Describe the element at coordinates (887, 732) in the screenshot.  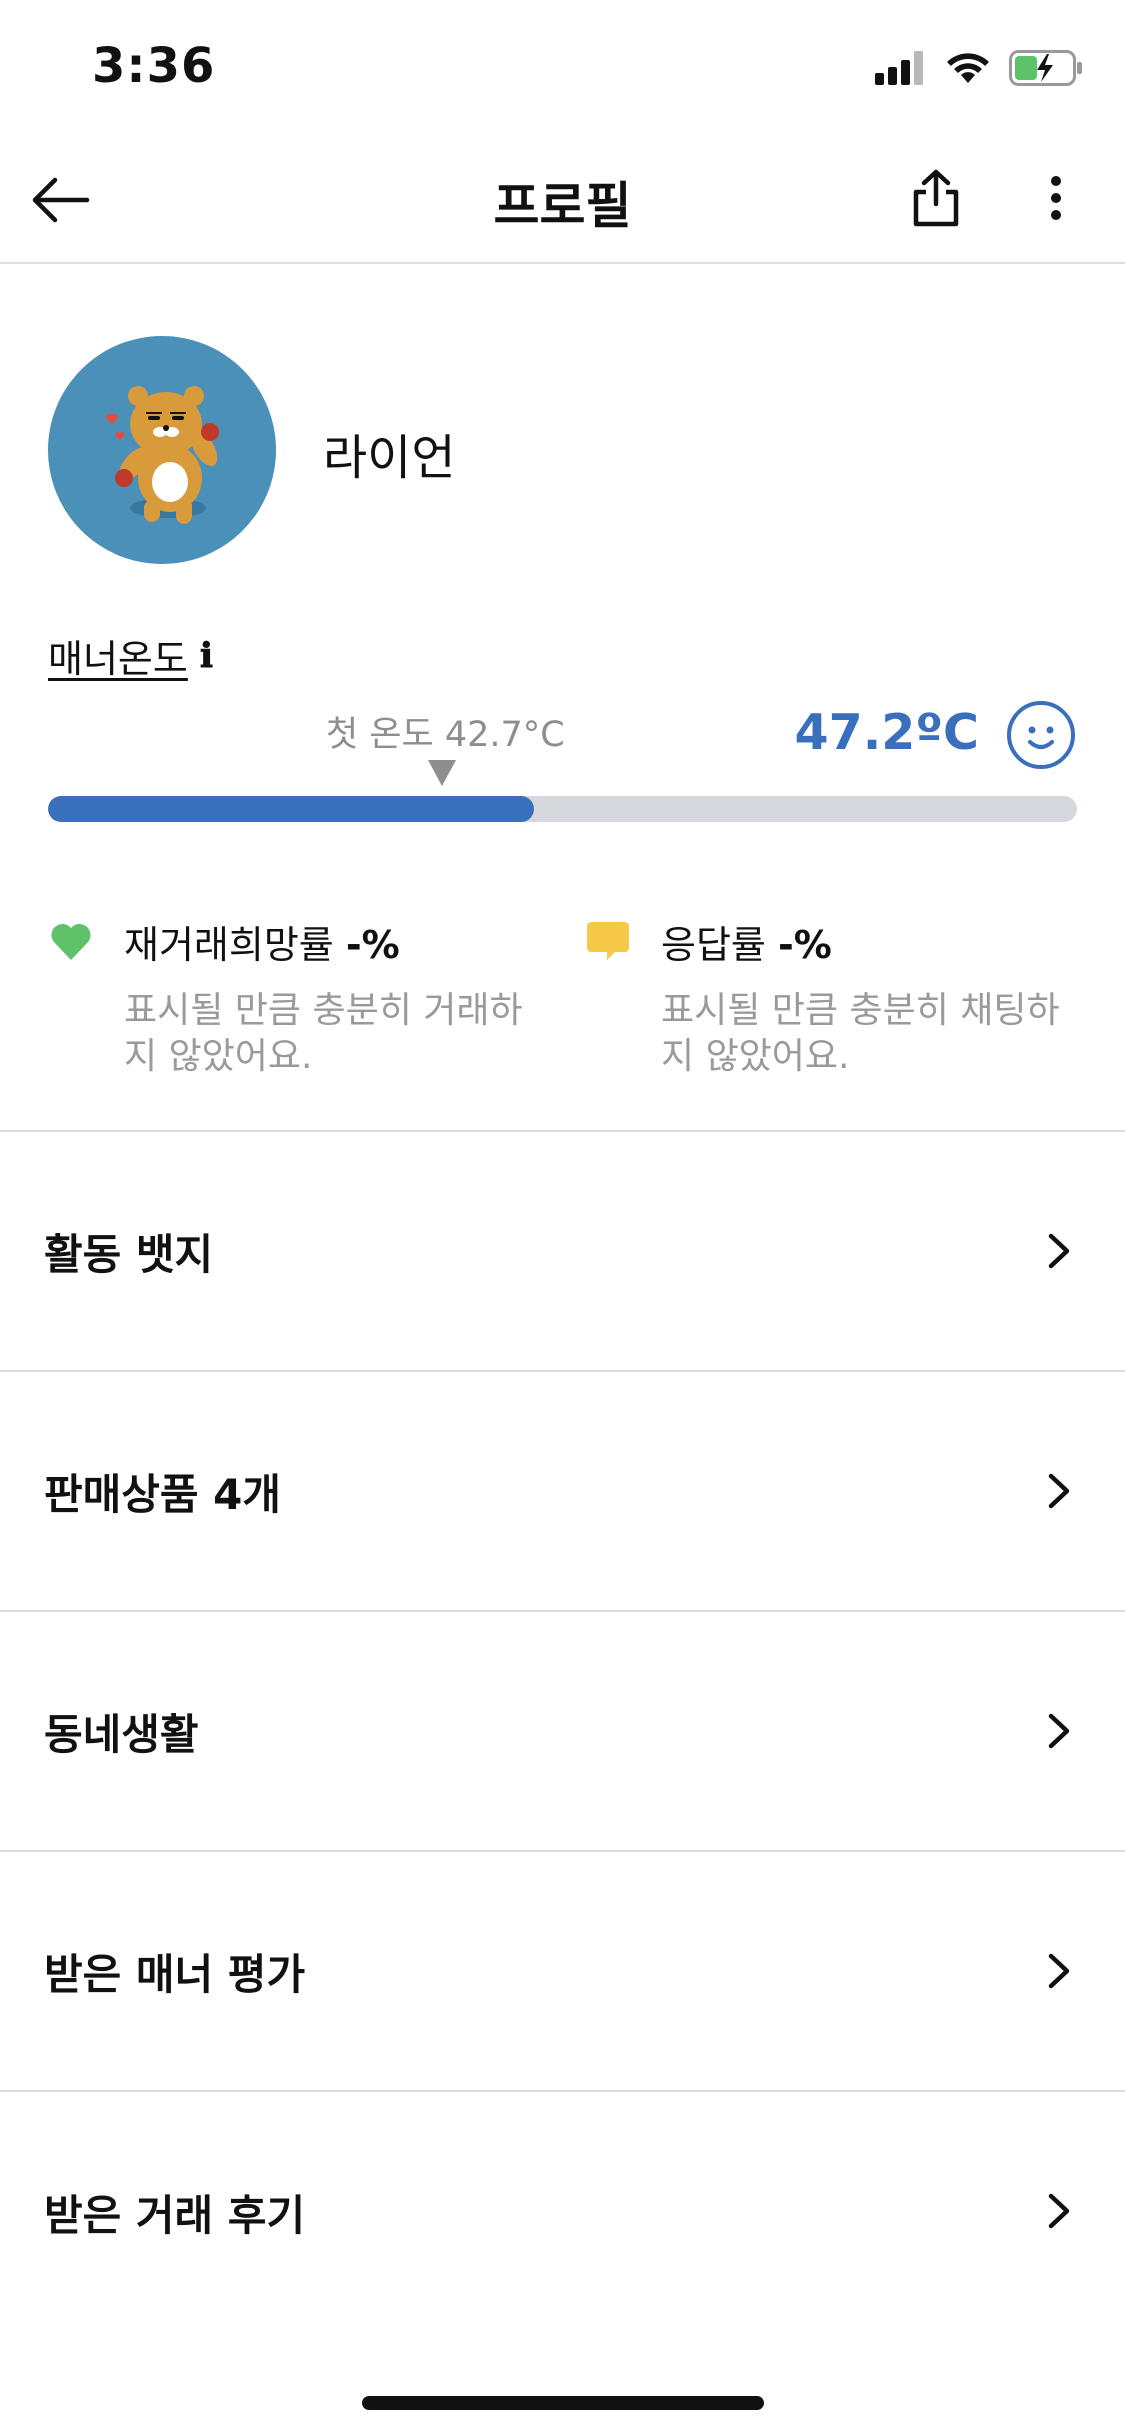
I see `current-temperature: 47.2ºC` at that location.